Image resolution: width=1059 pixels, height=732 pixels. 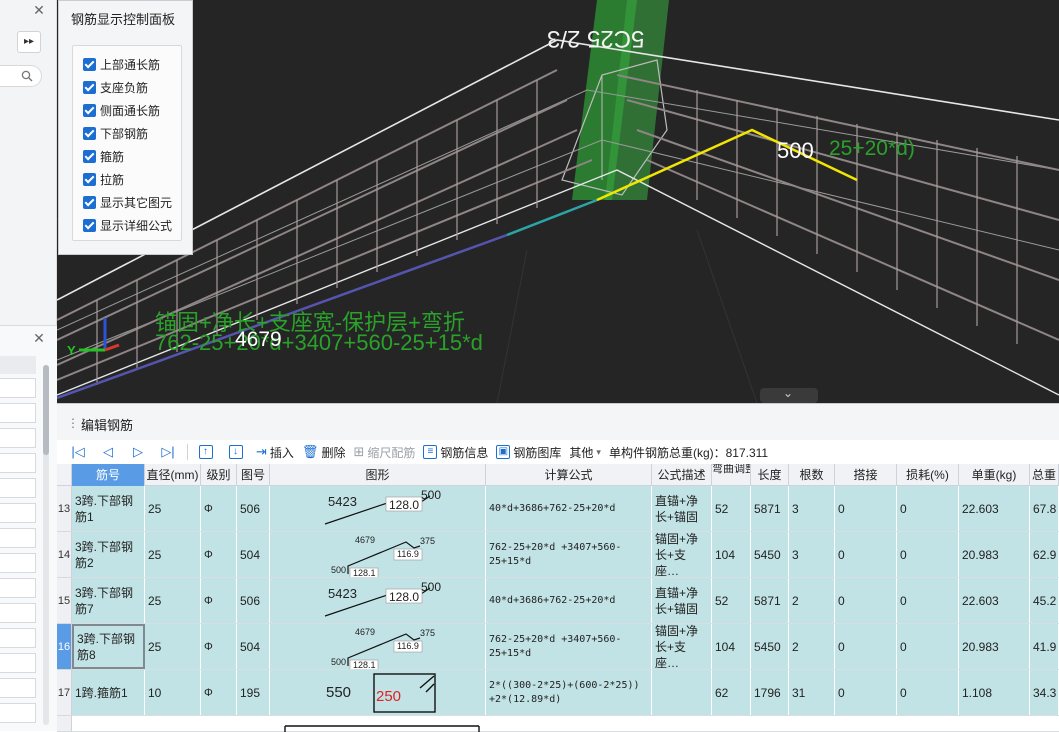 I want to click on search-input, so click(x=21, y=76).